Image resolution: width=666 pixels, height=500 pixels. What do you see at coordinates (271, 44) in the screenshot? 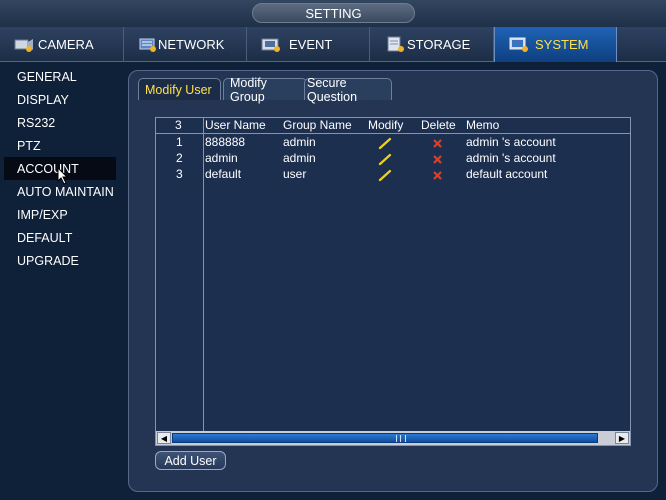
I see `event-icon` at bounding box center [271, 44].